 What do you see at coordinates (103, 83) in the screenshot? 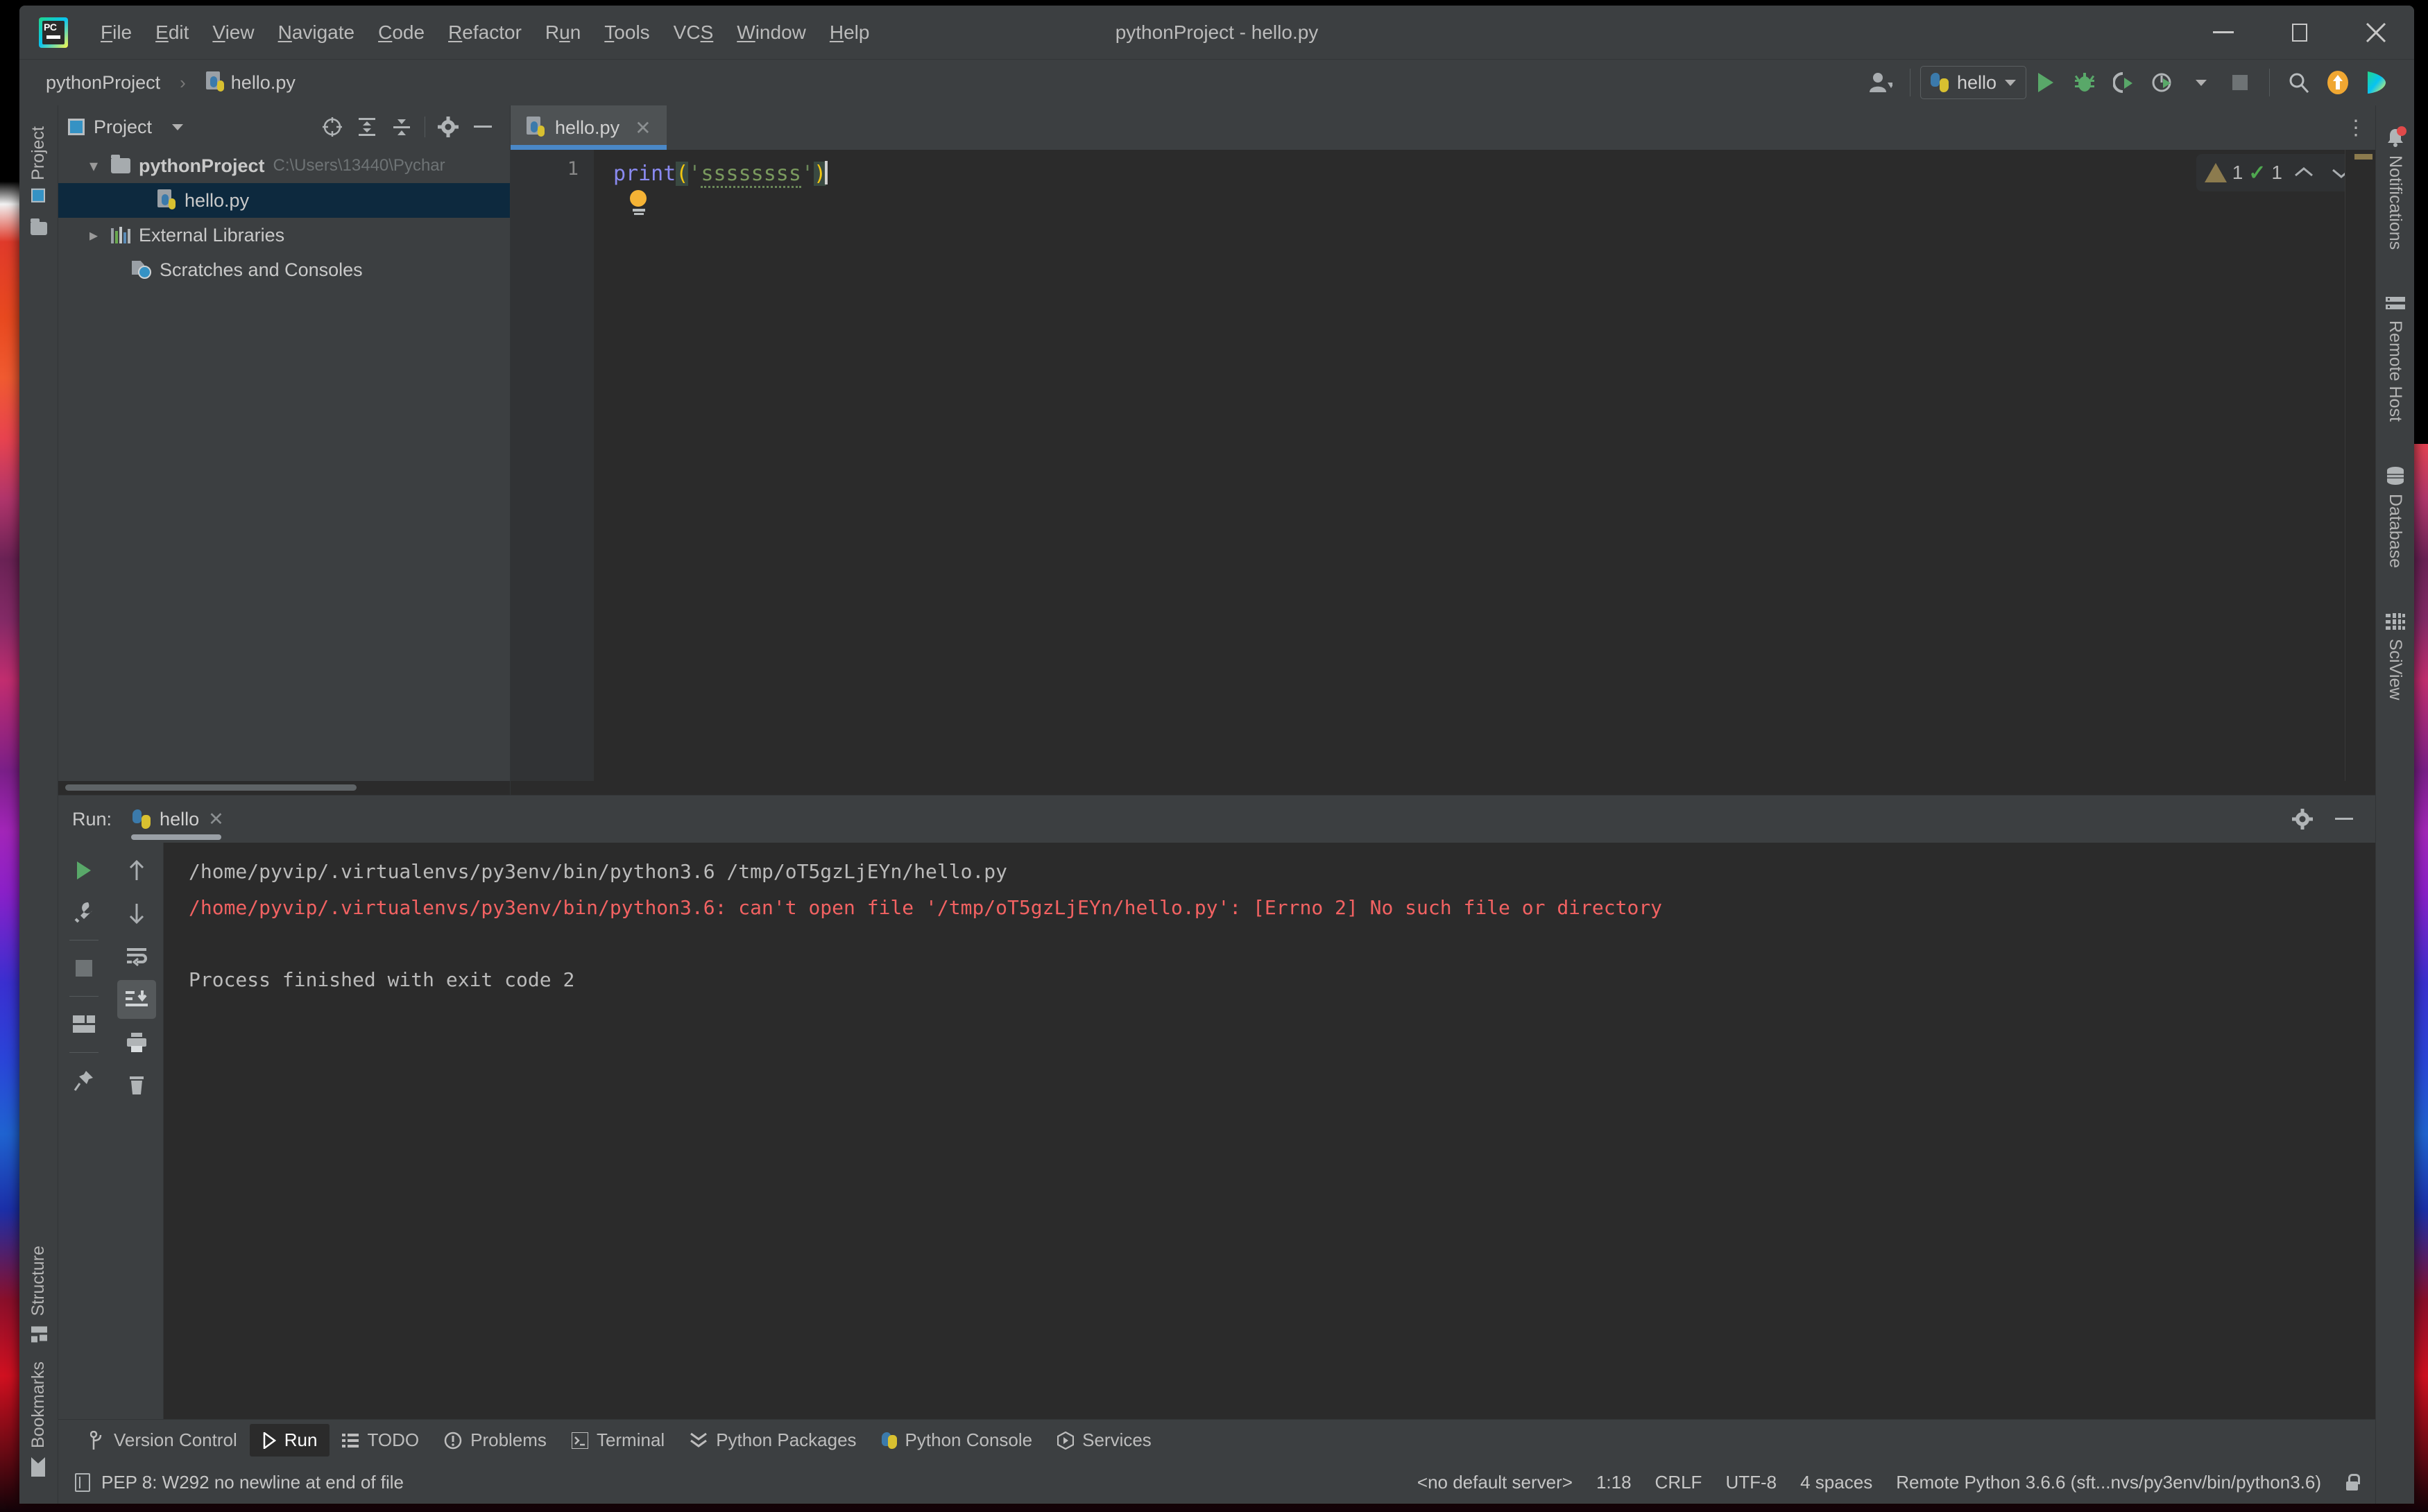
I see `breadcrumb-item-project: pythonProject` at bounding box center [103, 83].